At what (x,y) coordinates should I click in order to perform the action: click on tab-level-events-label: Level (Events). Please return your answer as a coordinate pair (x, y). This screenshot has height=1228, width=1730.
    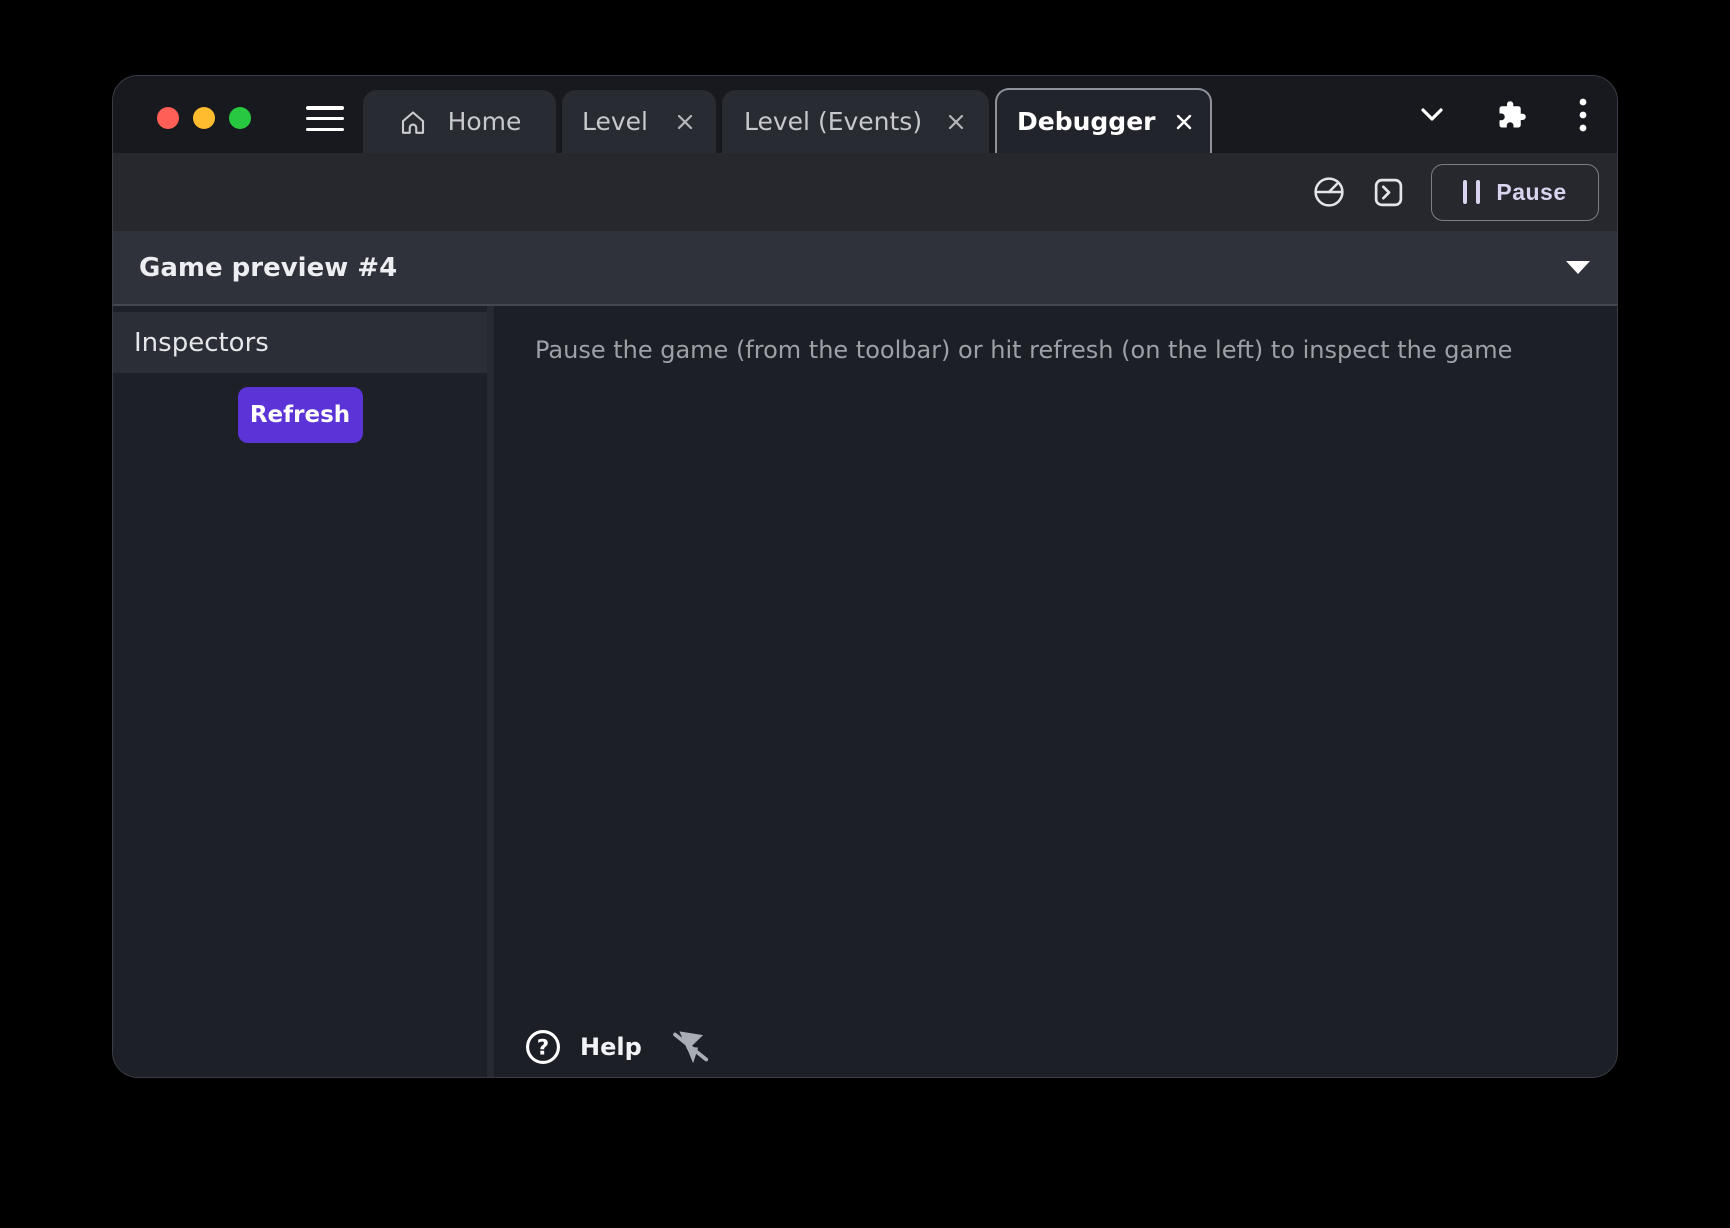
    Looking at the image, I should click on (833, 121).